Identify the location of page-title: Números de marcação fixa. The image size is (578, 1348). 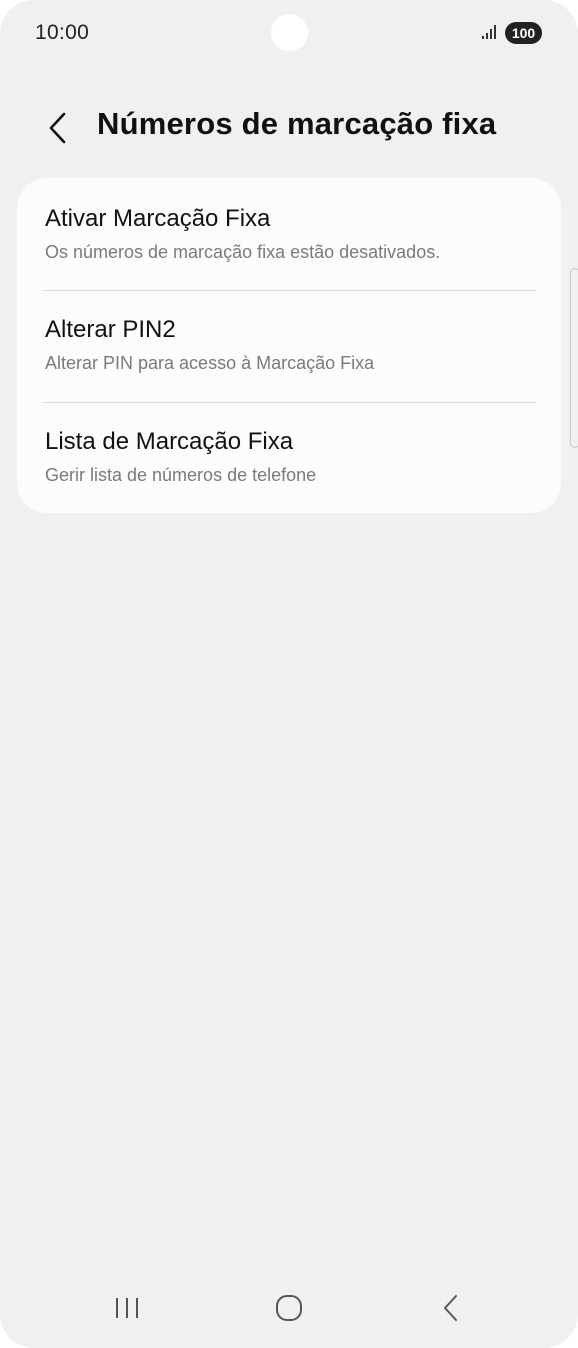
(297, 123).